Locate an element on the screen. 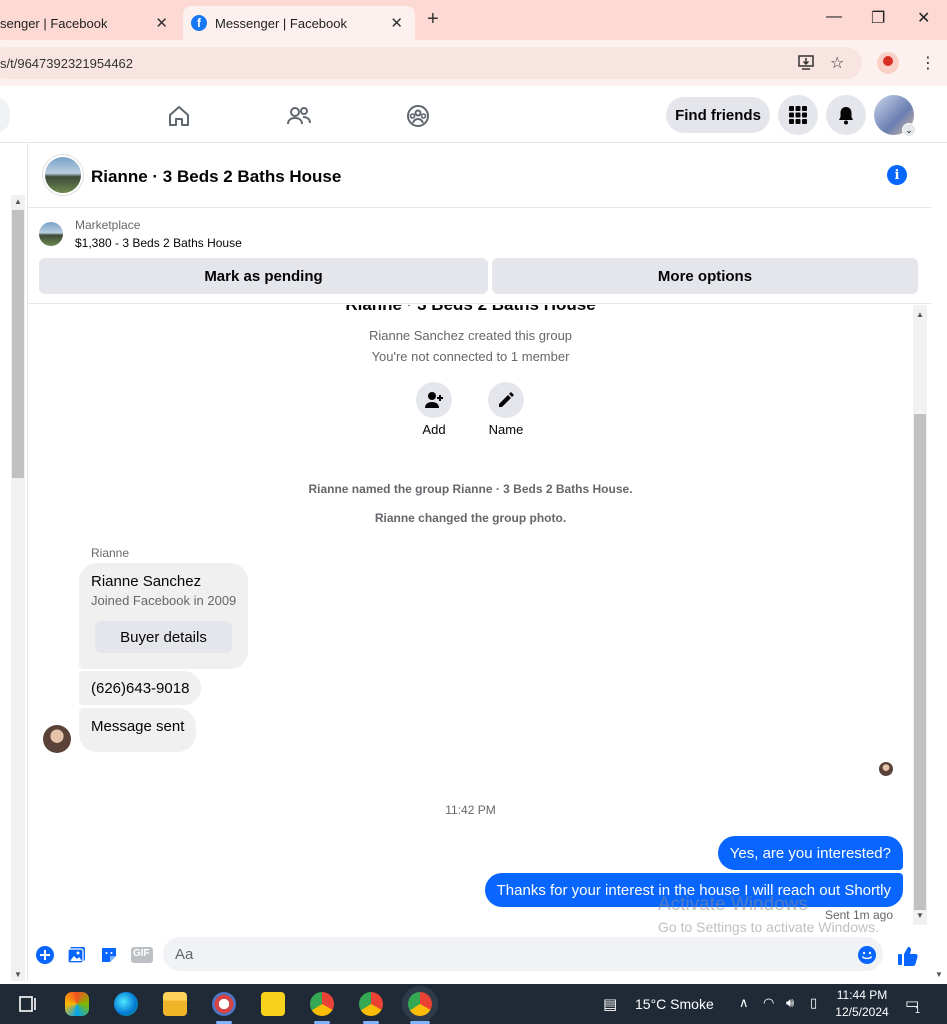 This screenshot has height=1024, width=947. minimize-icon: — is located at coordinates (834, 17).